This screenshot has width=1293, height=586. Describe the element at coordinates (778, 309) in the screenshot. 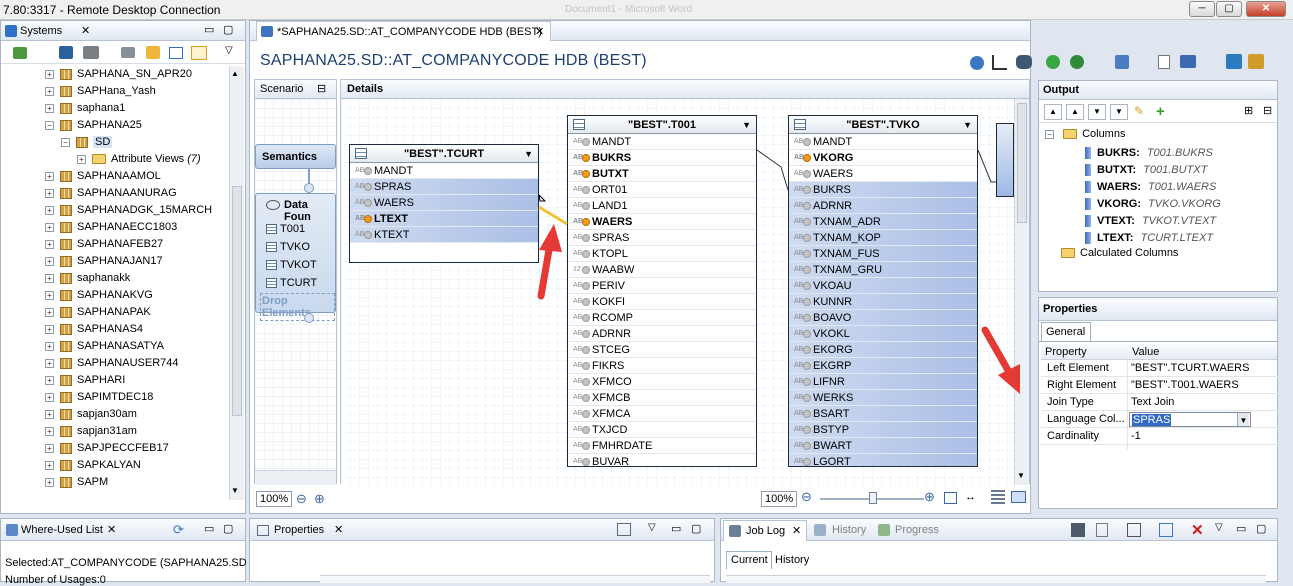

I see `annotation-arrows` at that location.